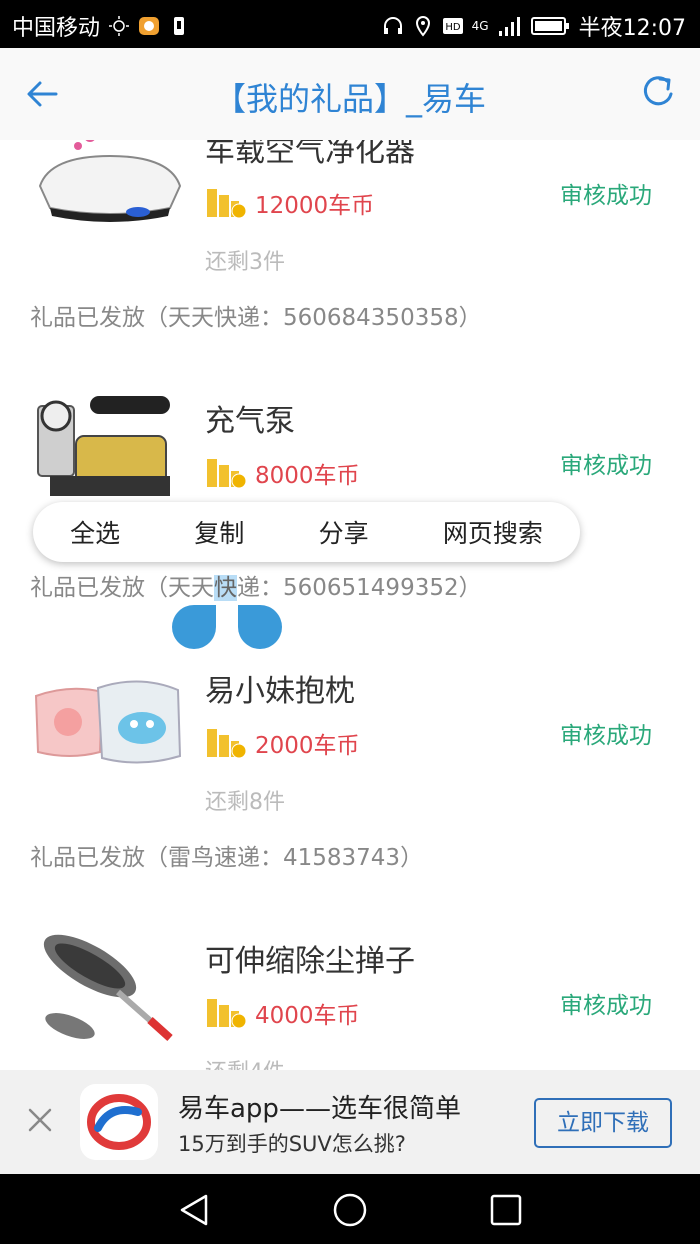 The height and width of the screenshot is (1244, 700). What do you see at coordinates (344, 532) in the screenshot?
I see `menu-item-share: 分享` at bounding box center [344, 532].